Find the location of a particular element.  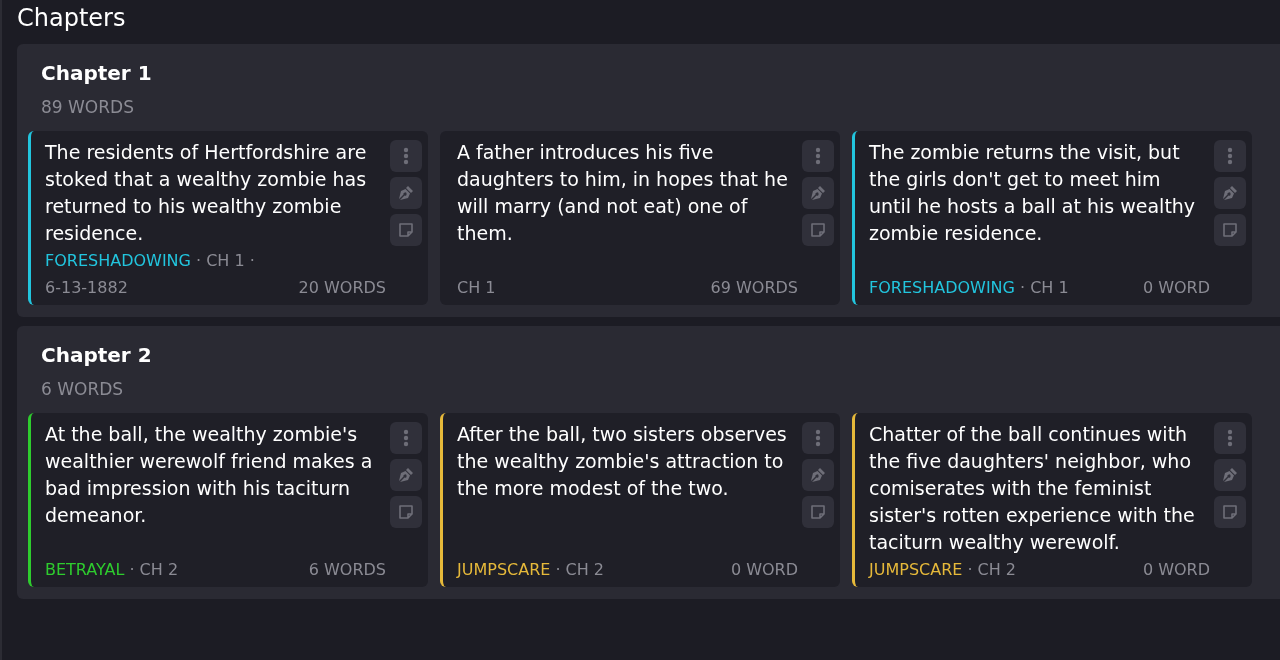

chapter-title: Chapter 1 is located at coordinates (96, 73).